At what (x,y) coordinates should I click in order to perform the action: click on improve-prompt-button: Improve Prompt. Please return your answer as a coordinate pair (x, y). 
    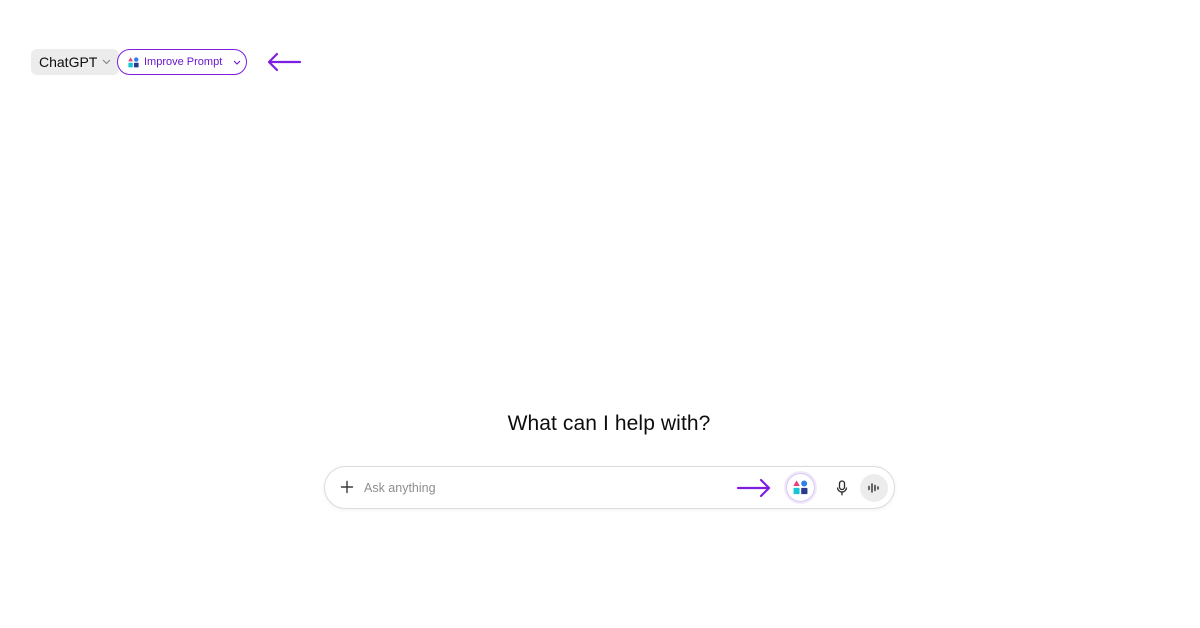
    Looking at the image, I should click on (182, 62).